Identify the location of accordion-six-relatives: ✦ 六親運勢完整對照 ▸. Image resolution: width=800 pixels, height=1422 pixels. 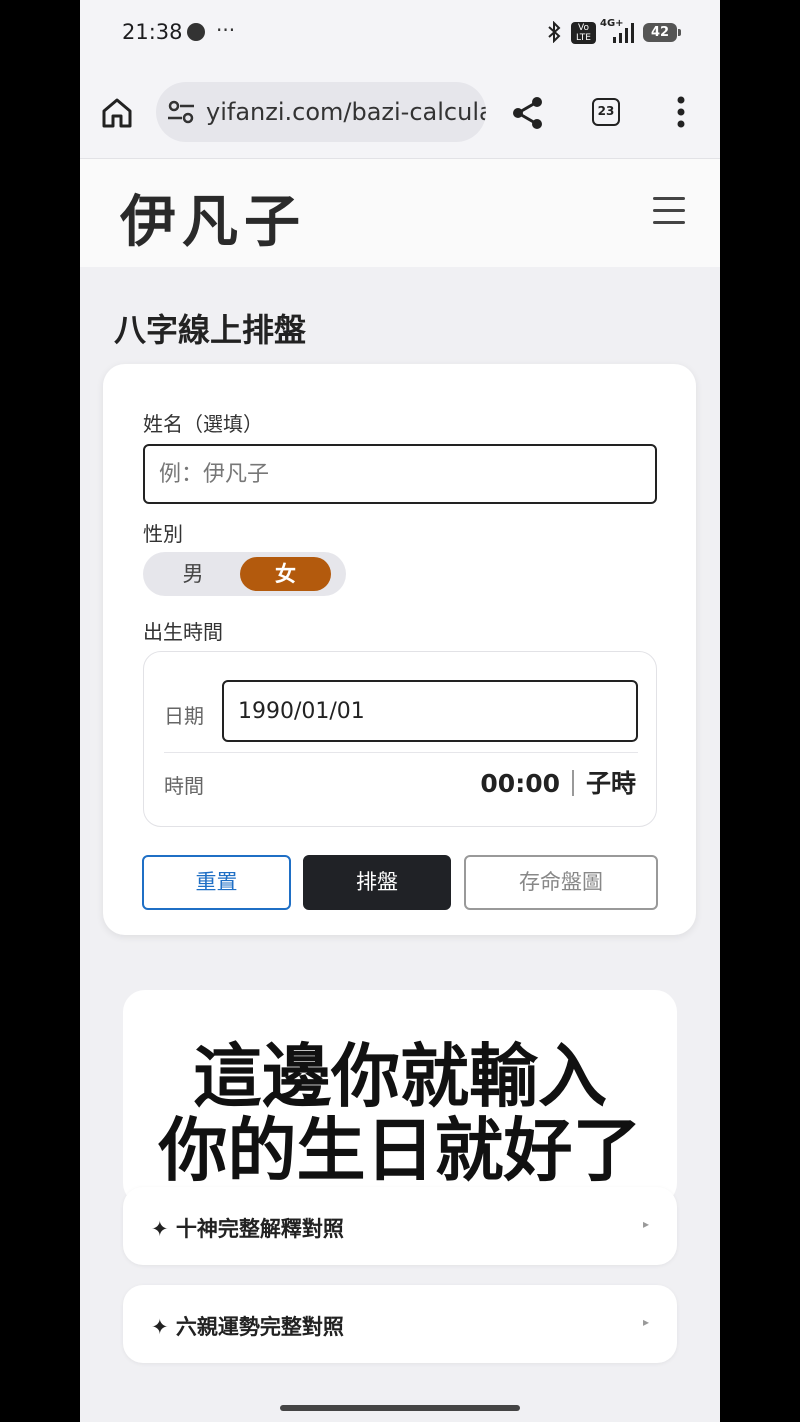
(400, 1324).